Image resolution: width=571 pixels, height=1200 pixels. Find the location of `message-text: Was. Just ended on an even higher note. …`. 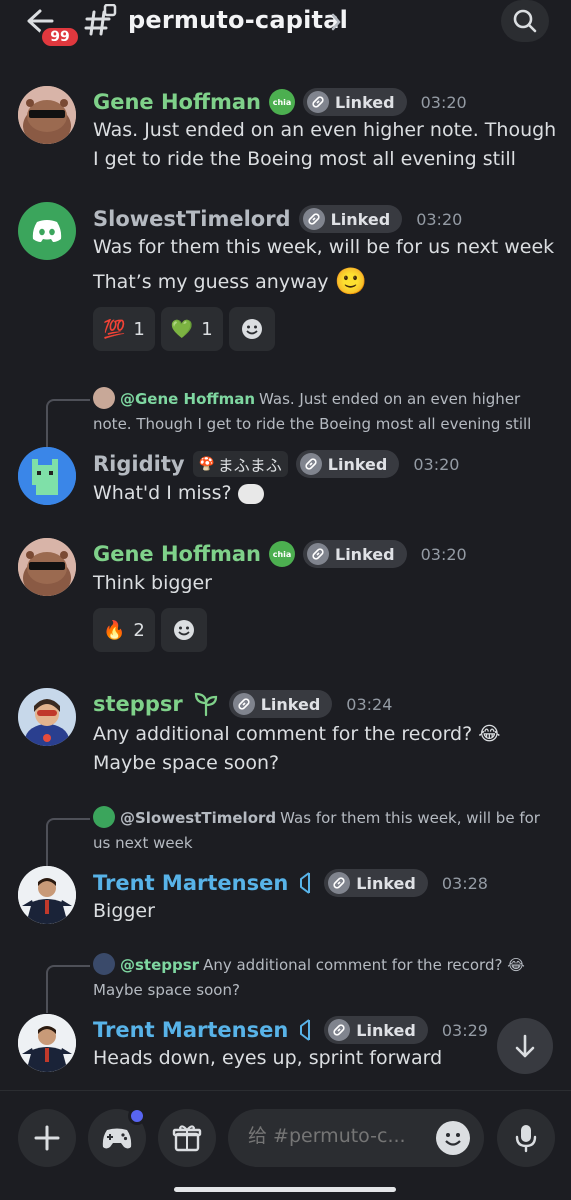

message-text: Was. Just ended on an even higher note. … is located at coordinates (325, 144).